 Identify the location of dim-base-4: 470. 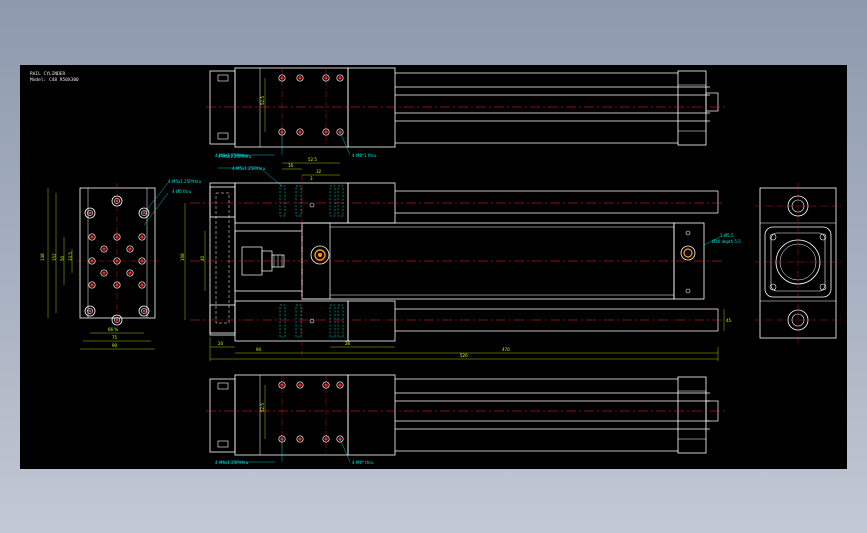
(506, 349).